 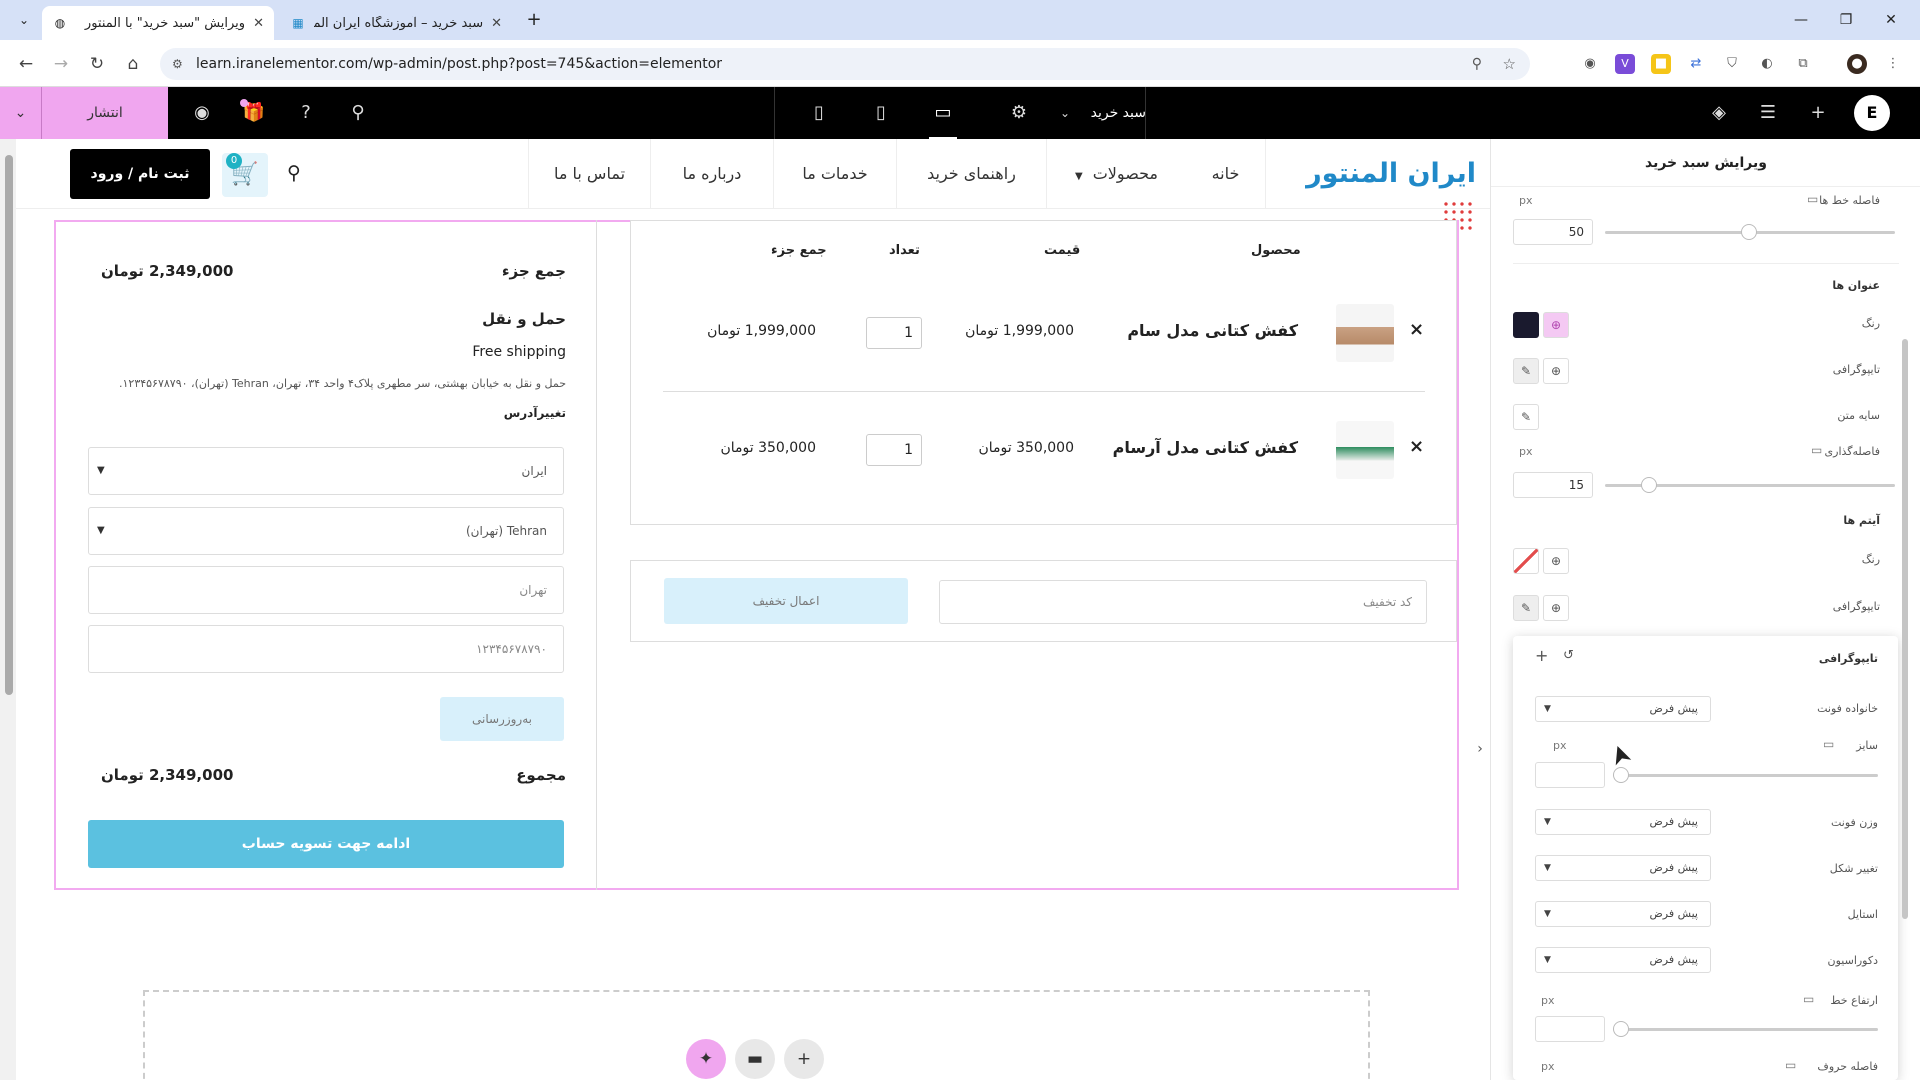 I want to click on font-weight-select: پیش فرض ▼, so click(x=1623, y=822).